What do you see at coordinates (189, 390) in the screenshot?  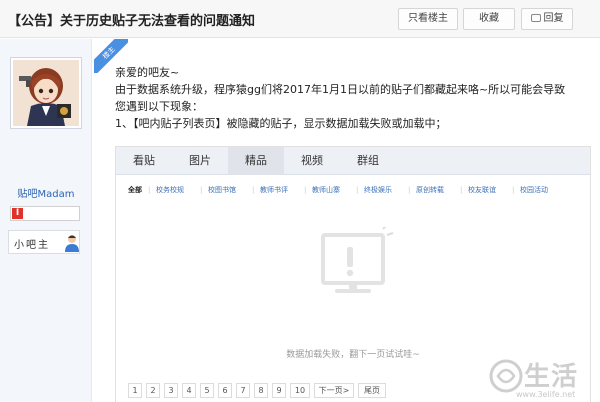 I see `page-button: 4` at bounding box center [189, 390].